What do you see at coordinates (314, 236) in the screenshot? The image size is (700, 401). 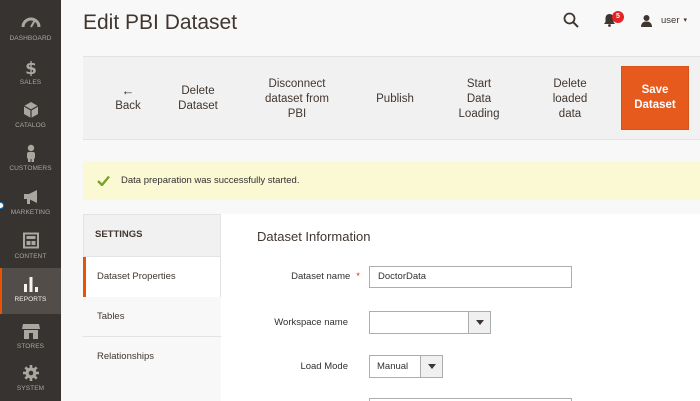 I see `section-title: Dataset Information` at bounding box center [314, 236].